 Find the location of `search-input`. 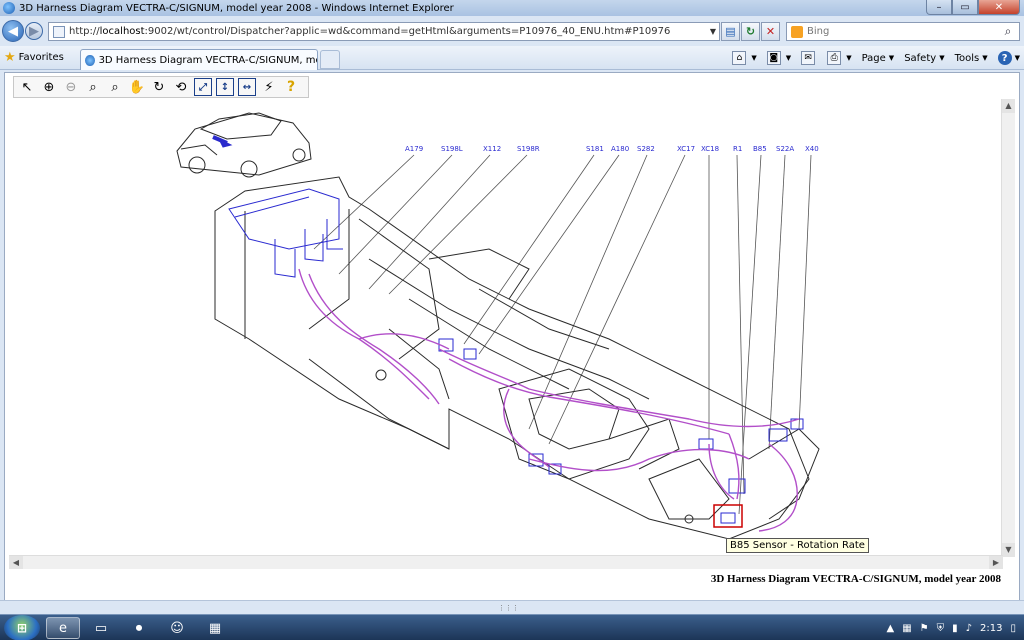

search-input is located at coordinates (902, 31).